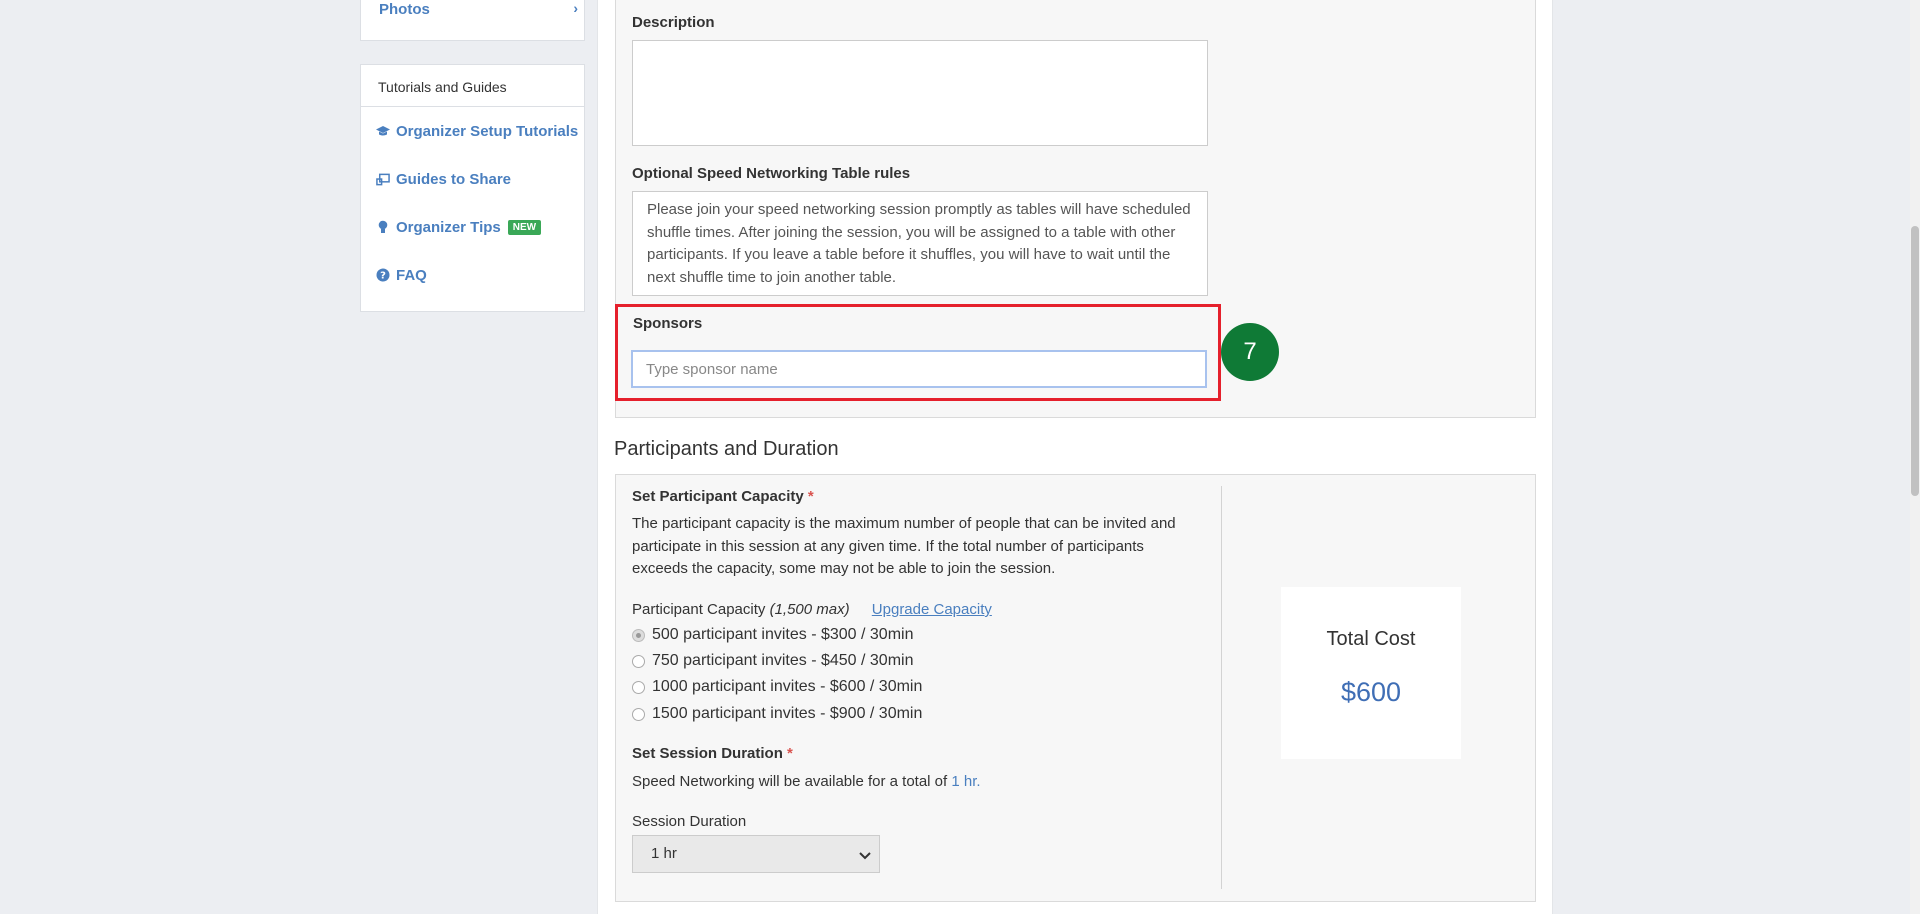  I want to click on sidebar-item-organizer-setup-tutorials: Organizer Setup Tutorials, so click(472, 131).